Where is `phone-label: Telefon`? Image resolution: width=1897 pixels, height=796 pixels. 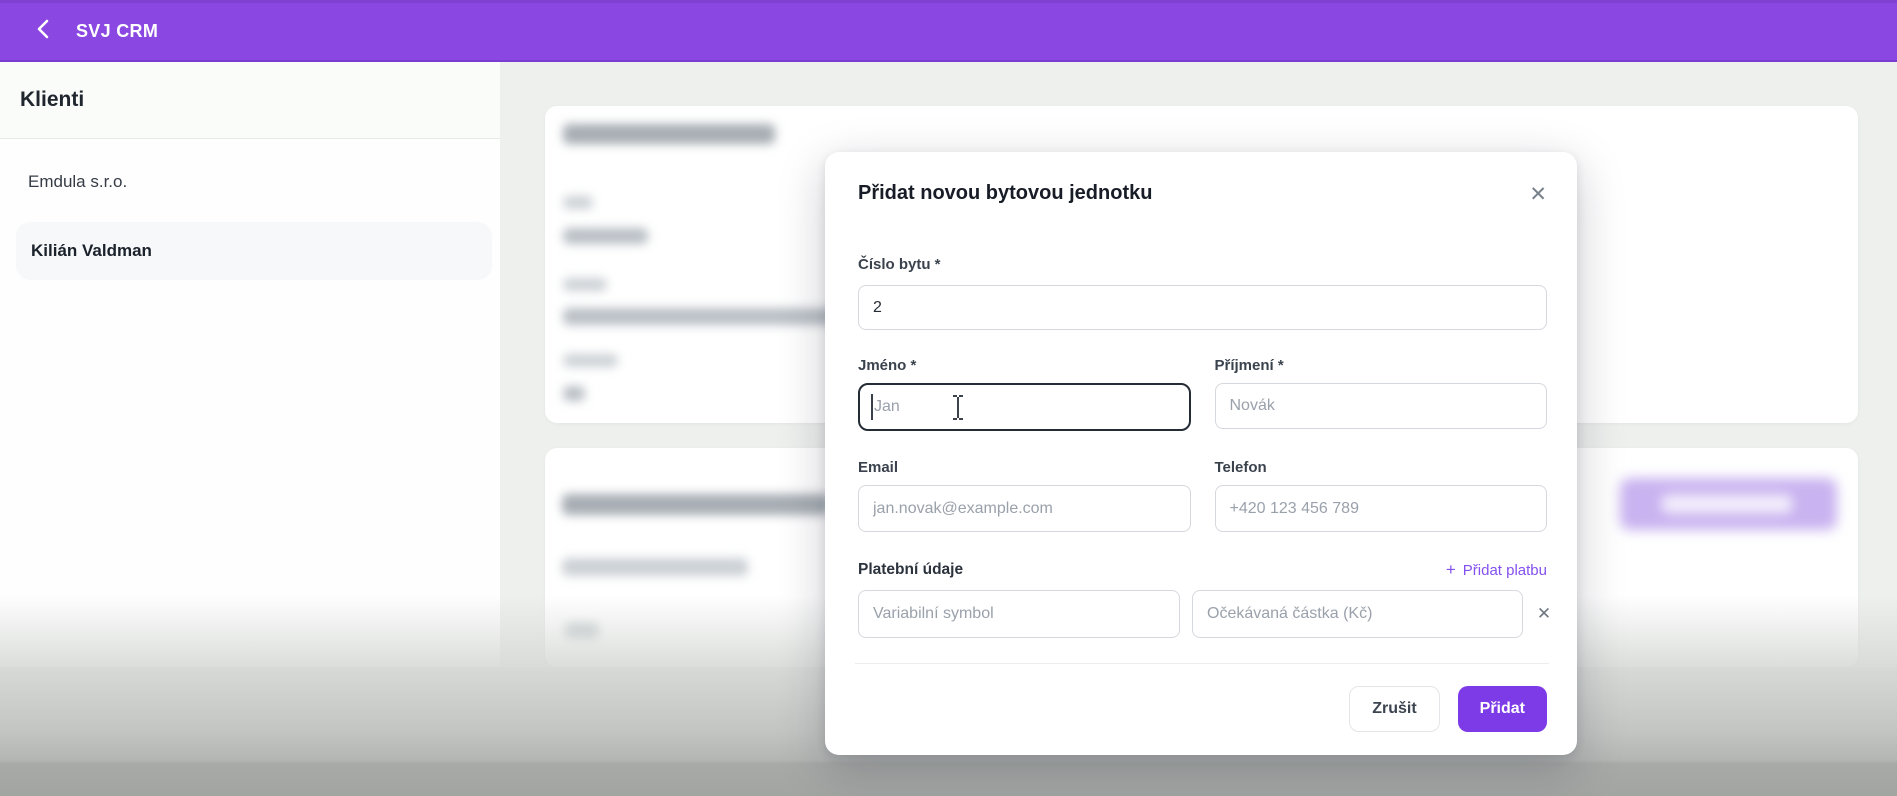 phone-label: Telefon is located at coordinates (1240, 467).